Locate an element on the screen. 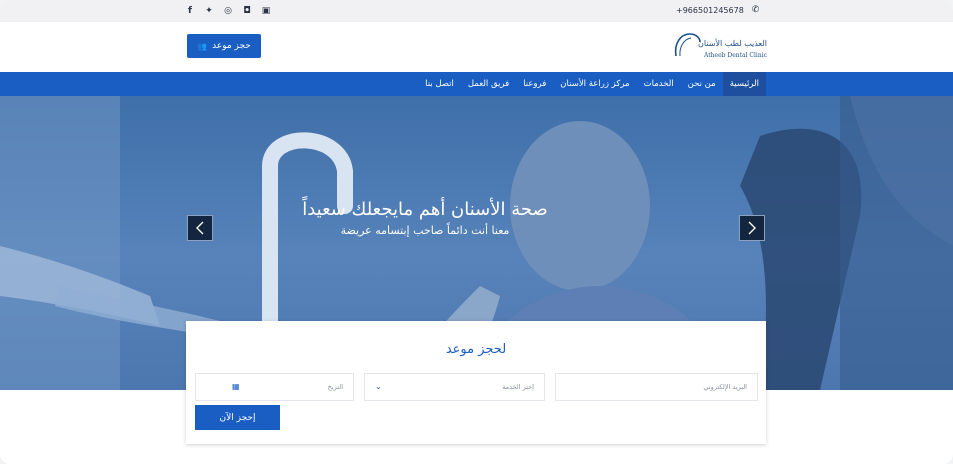 The height and width of the screenshot is (464, 953). book-button-label: حجز موعد is located at coordinates (231, 46).